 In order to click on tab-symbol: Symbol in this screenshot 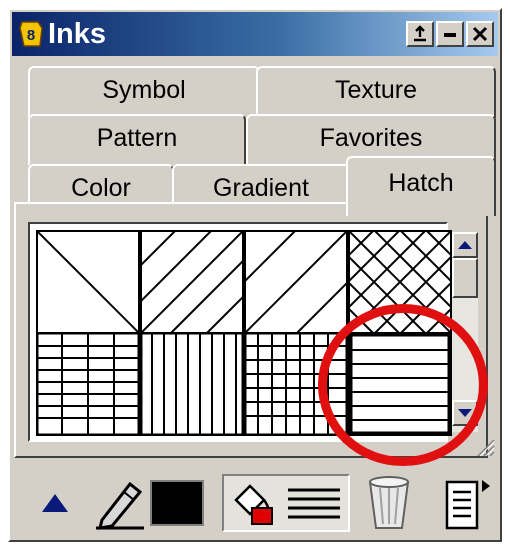, I will do `click(144, 92)`.